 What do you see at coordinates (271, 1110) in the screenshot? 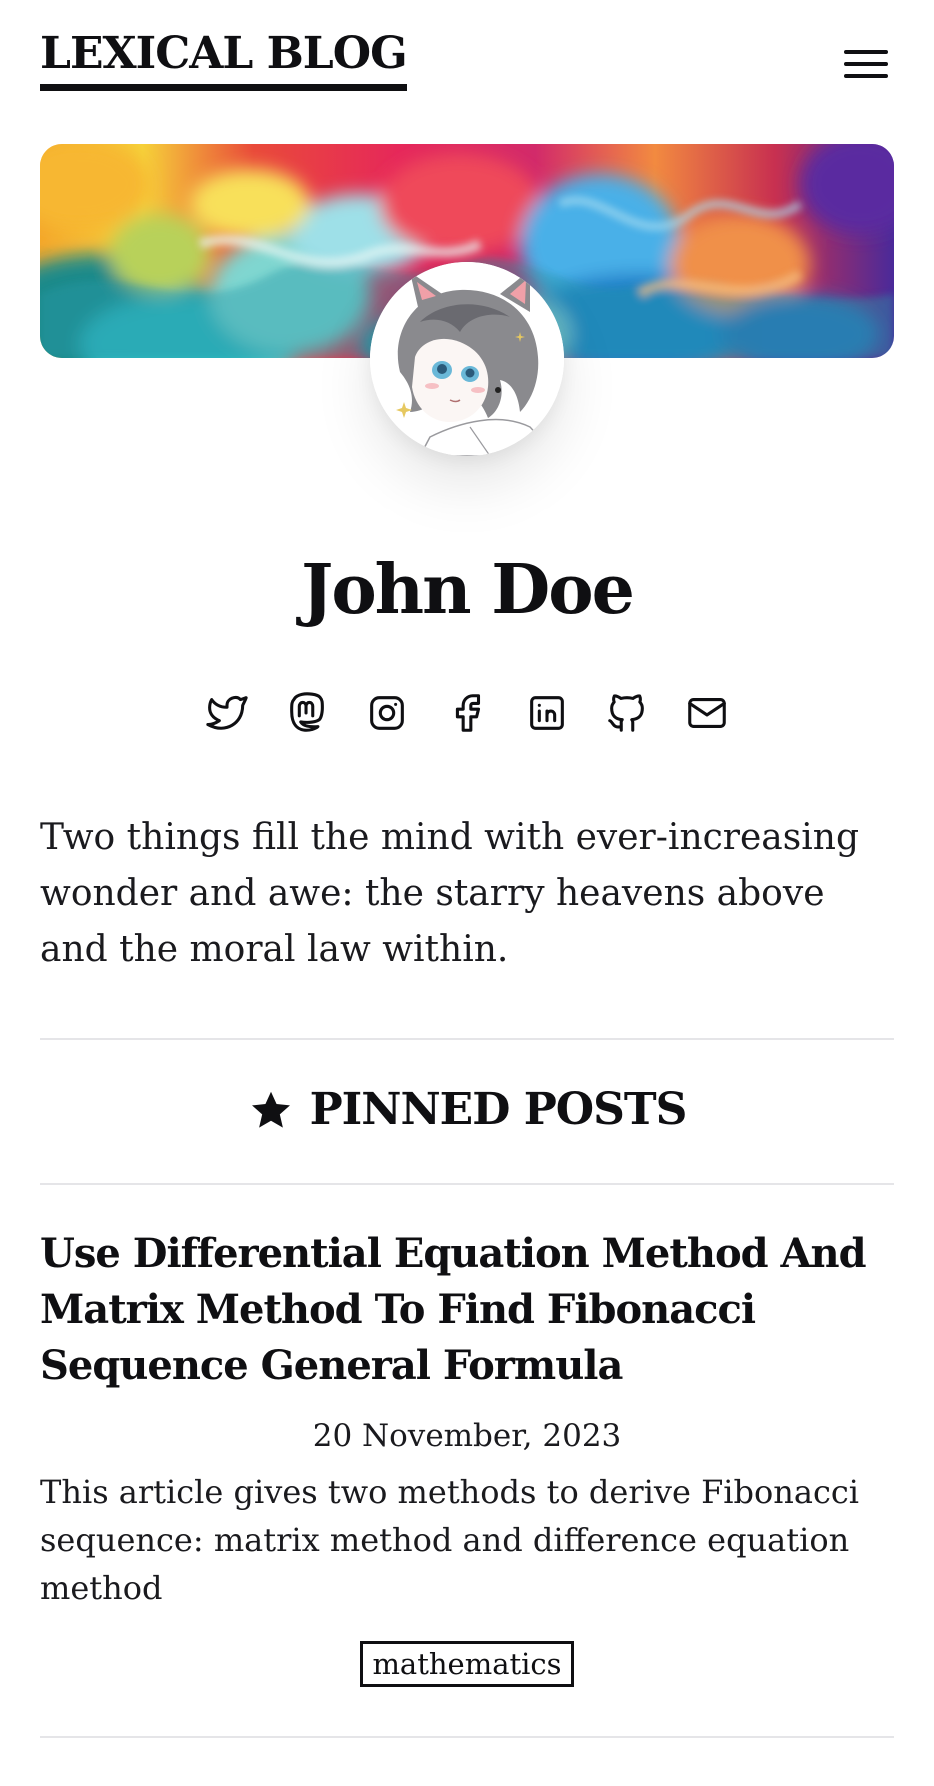
I see `star-icon` at bounding box center [271, 1110].